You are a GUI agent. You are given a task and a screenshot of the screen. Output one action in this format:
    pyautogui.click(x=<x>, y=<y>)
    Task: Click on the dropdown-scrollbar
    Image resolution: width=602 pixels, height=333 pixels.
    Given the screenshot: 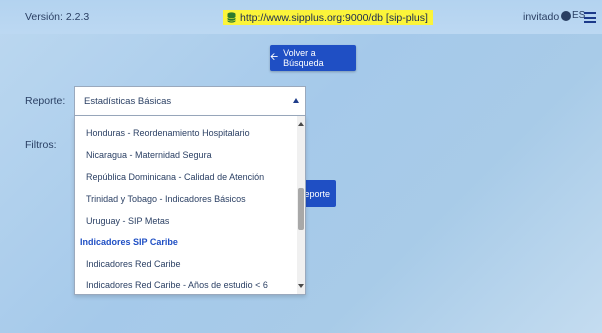 What is the action you would take?
    pyautogui.click(x=301, y=205)
    